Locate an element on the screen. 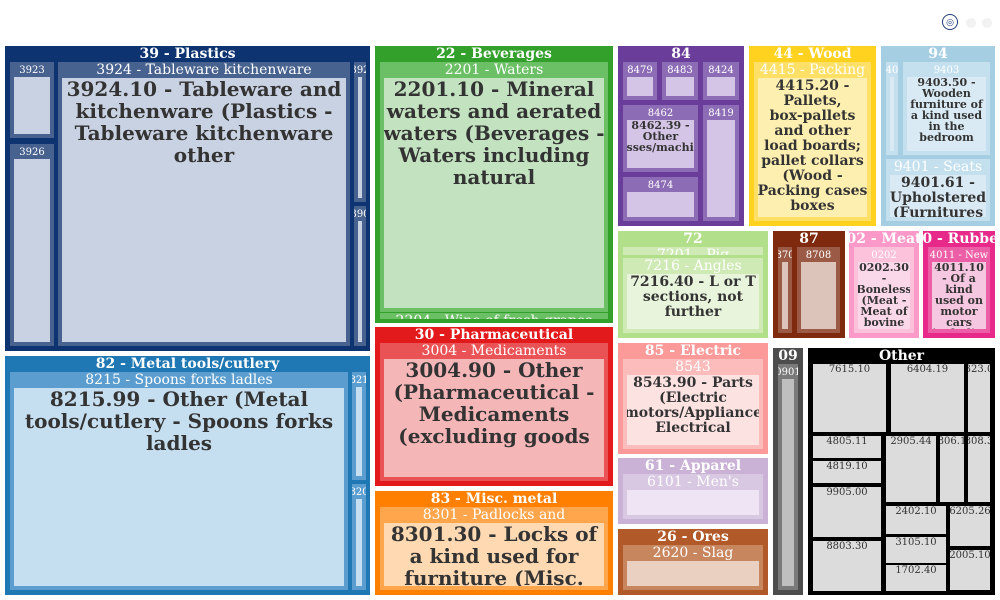 Image resolution: width=1000 pixels, height=600 pixels. treemap-group: 09 0901 is located at coordinates (788, 471).